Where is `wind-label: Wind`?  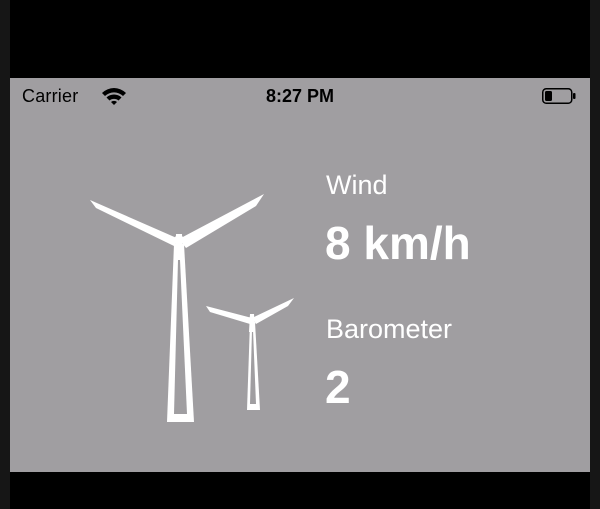
wind-label: Wind is located at coordinates (357, 185).